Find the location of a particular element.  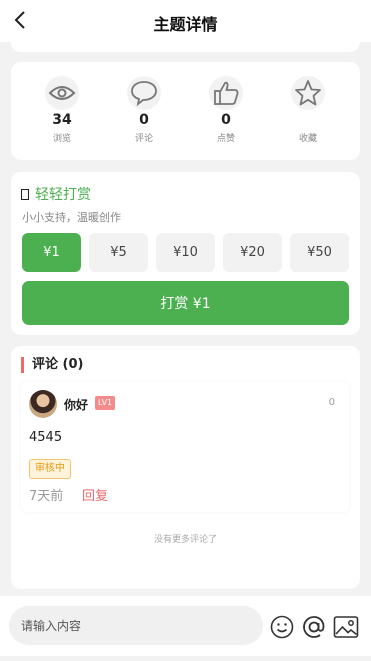

page-title: 主题详情 is located at coordinates (185, 24).